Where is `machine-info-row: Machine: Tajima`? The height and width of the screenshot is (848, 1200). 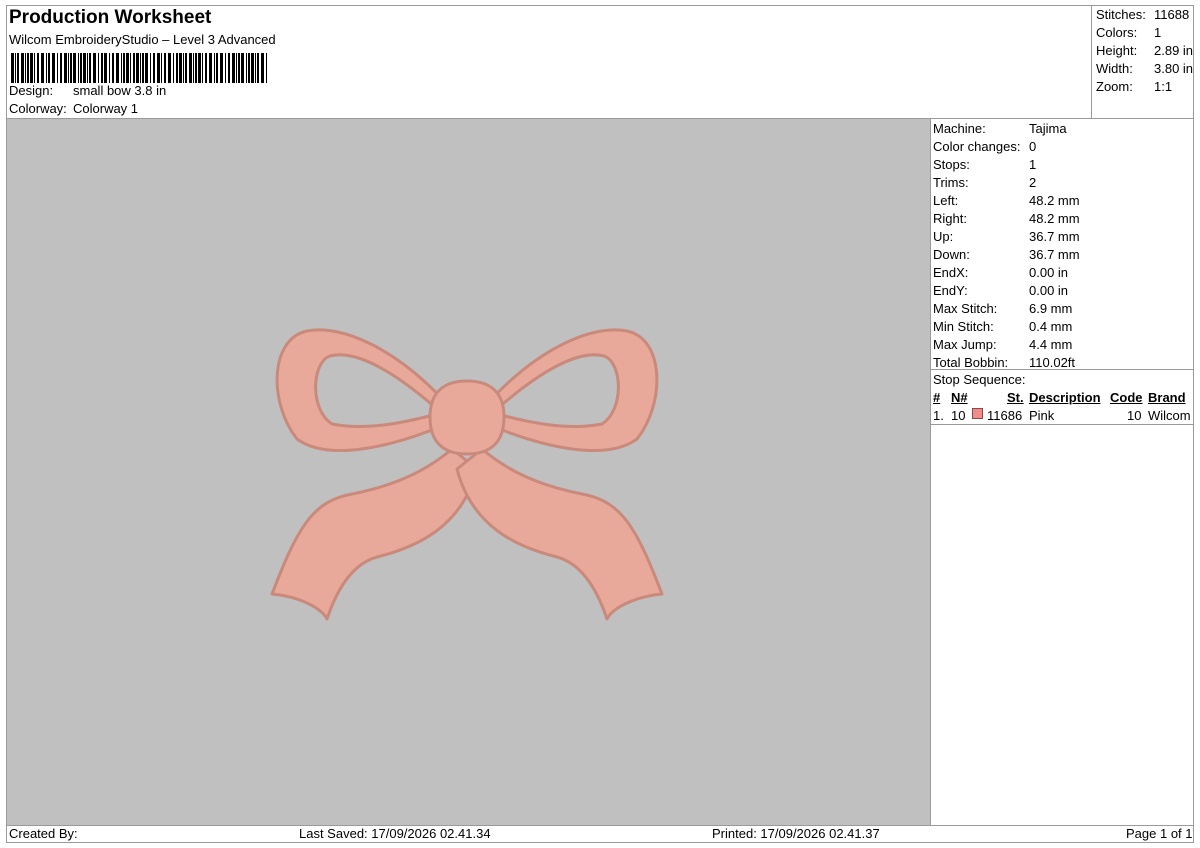 machine-info-row: Machine: Tajima is located at coordinates (1000, 128).